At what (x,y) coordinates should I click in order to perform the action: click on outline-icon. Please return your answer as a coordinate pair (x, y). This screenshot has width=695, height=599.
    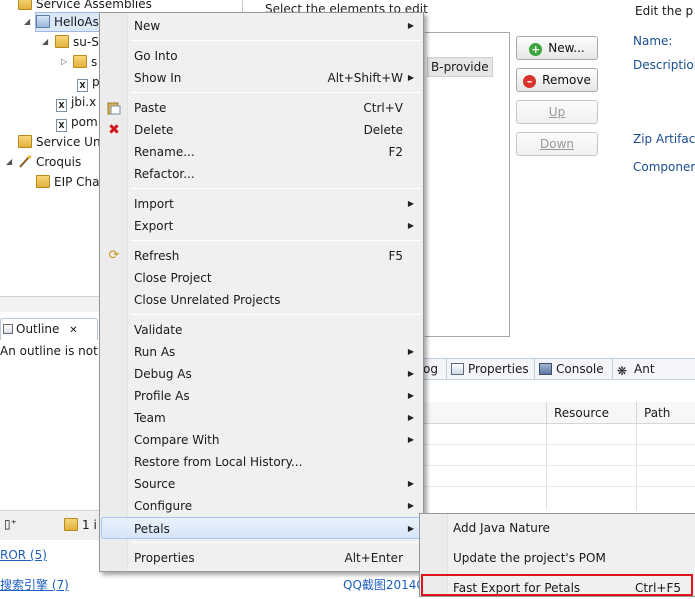
    Looking at the image, I should click on (8, 329).